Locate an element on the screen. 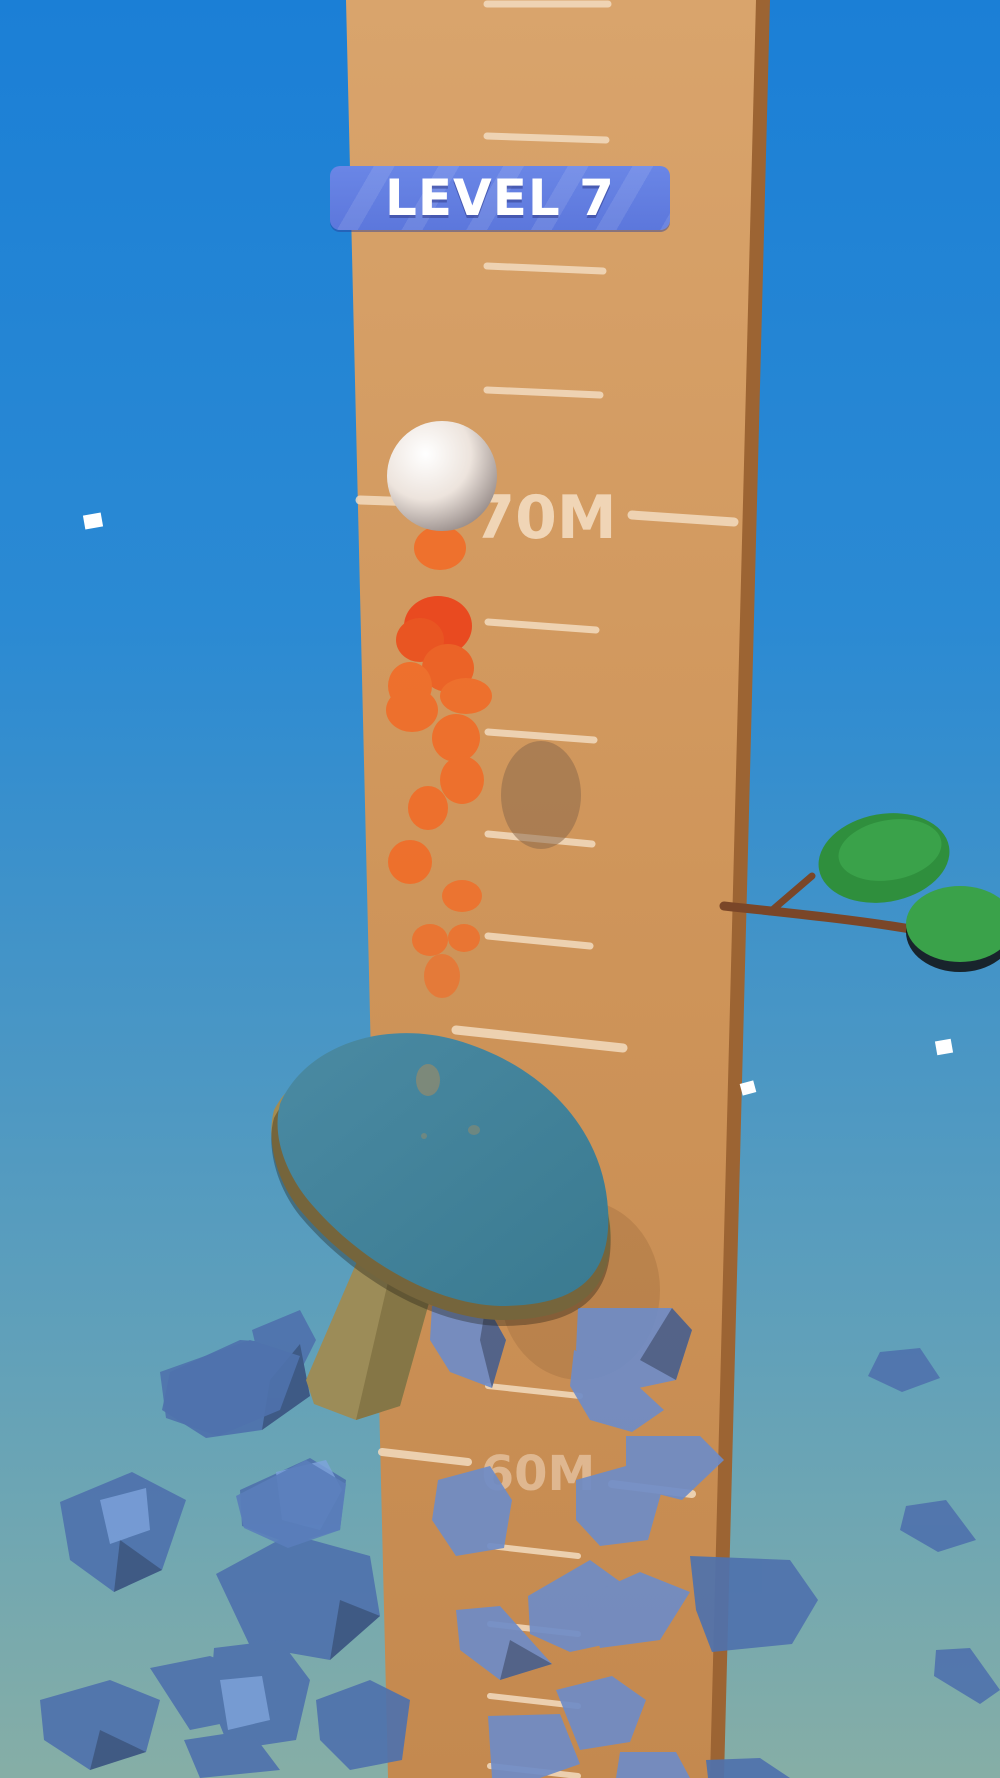 This screenshot has height=1778, width=1000. level-label: LEVEL 7 is located at coordinates (500, 198).